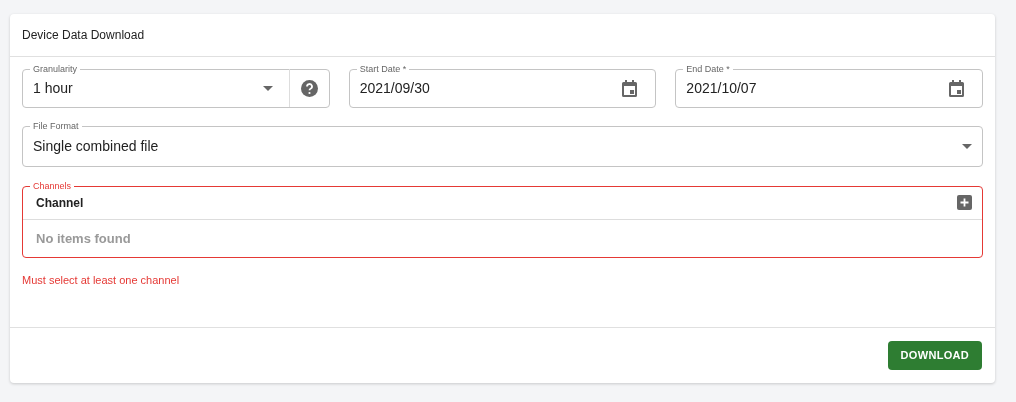 This screenshot has width=1016, height=402. What do you see at coordinates (708, 69) in the screenshot?
I see `field-label: End Date *` at bounding box center [708, 69].